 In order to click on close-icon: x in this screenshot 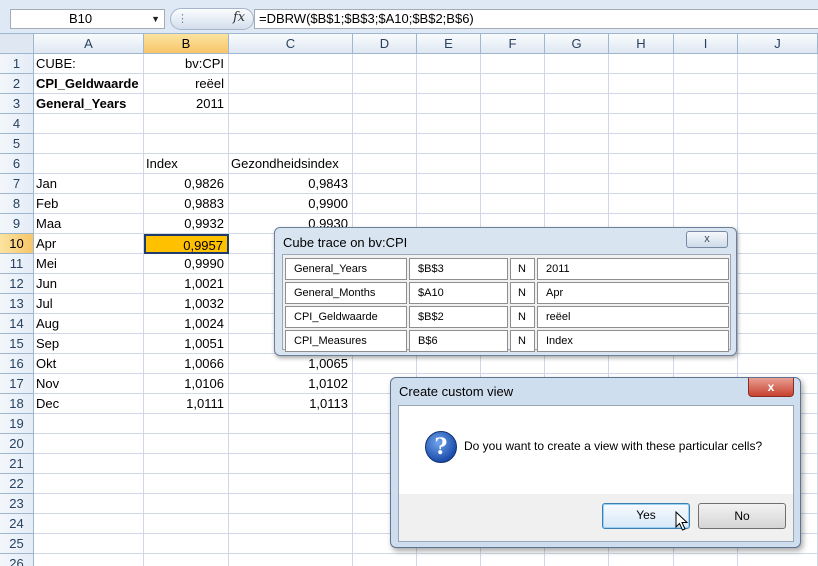, I will do `click(771, 387)`.